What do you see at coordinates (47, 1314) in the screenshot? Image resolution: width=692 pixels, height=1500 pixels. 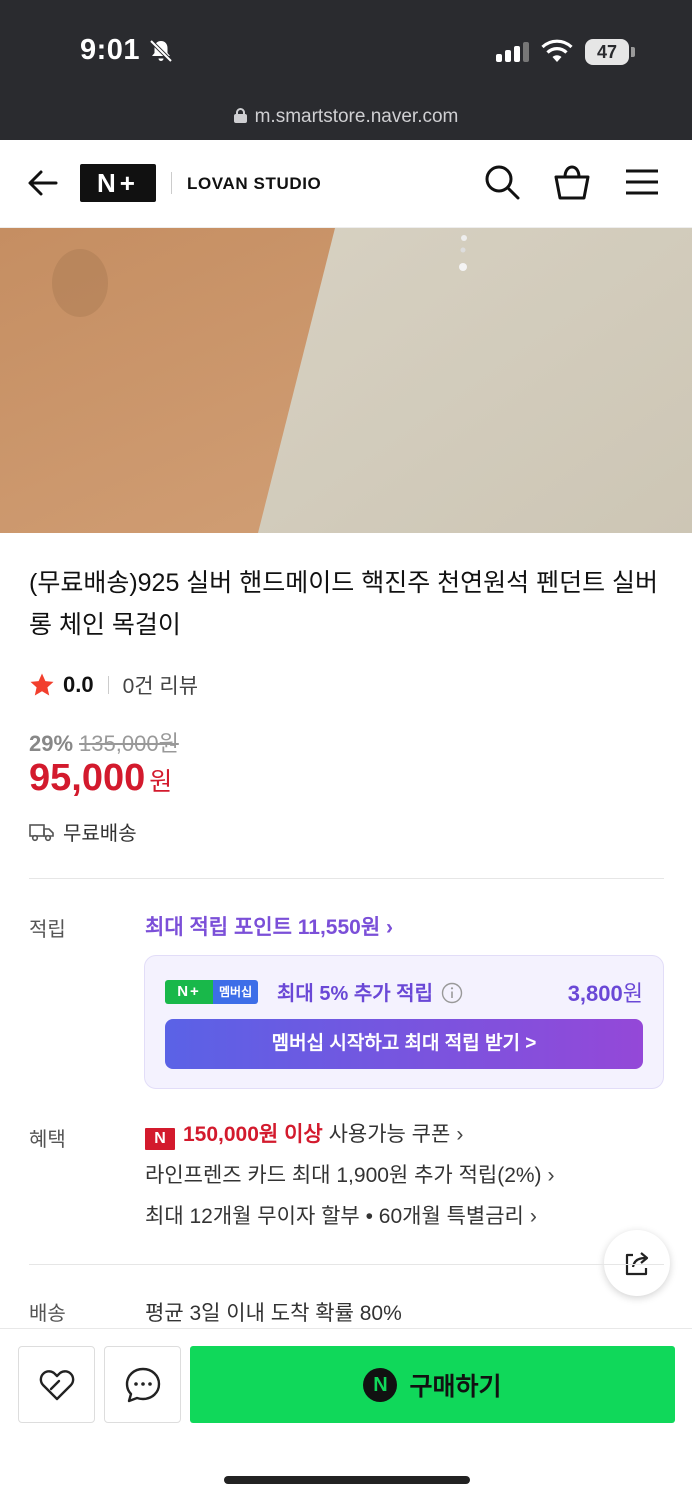 I see `delivery-label: 배송` at bounding box center [47, 1314].